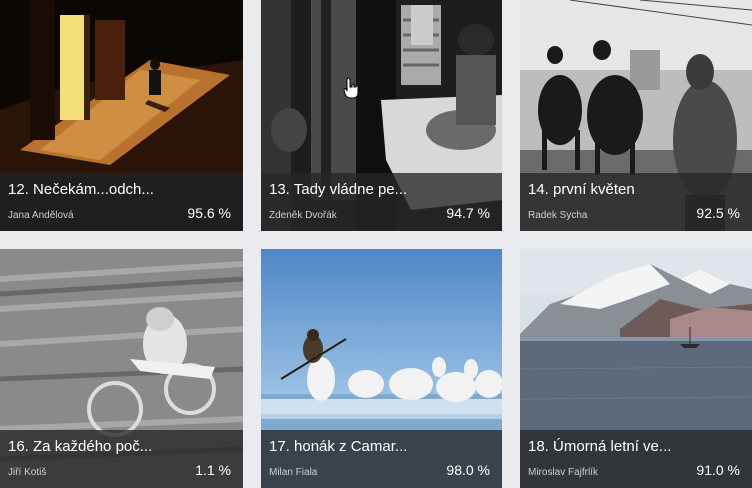 Image resolution: width=752 pixels, height=488 pixels. Describe the element at coordinates (468, 470) in the screenshot. I see `card-score: 98.0 %` at that location.